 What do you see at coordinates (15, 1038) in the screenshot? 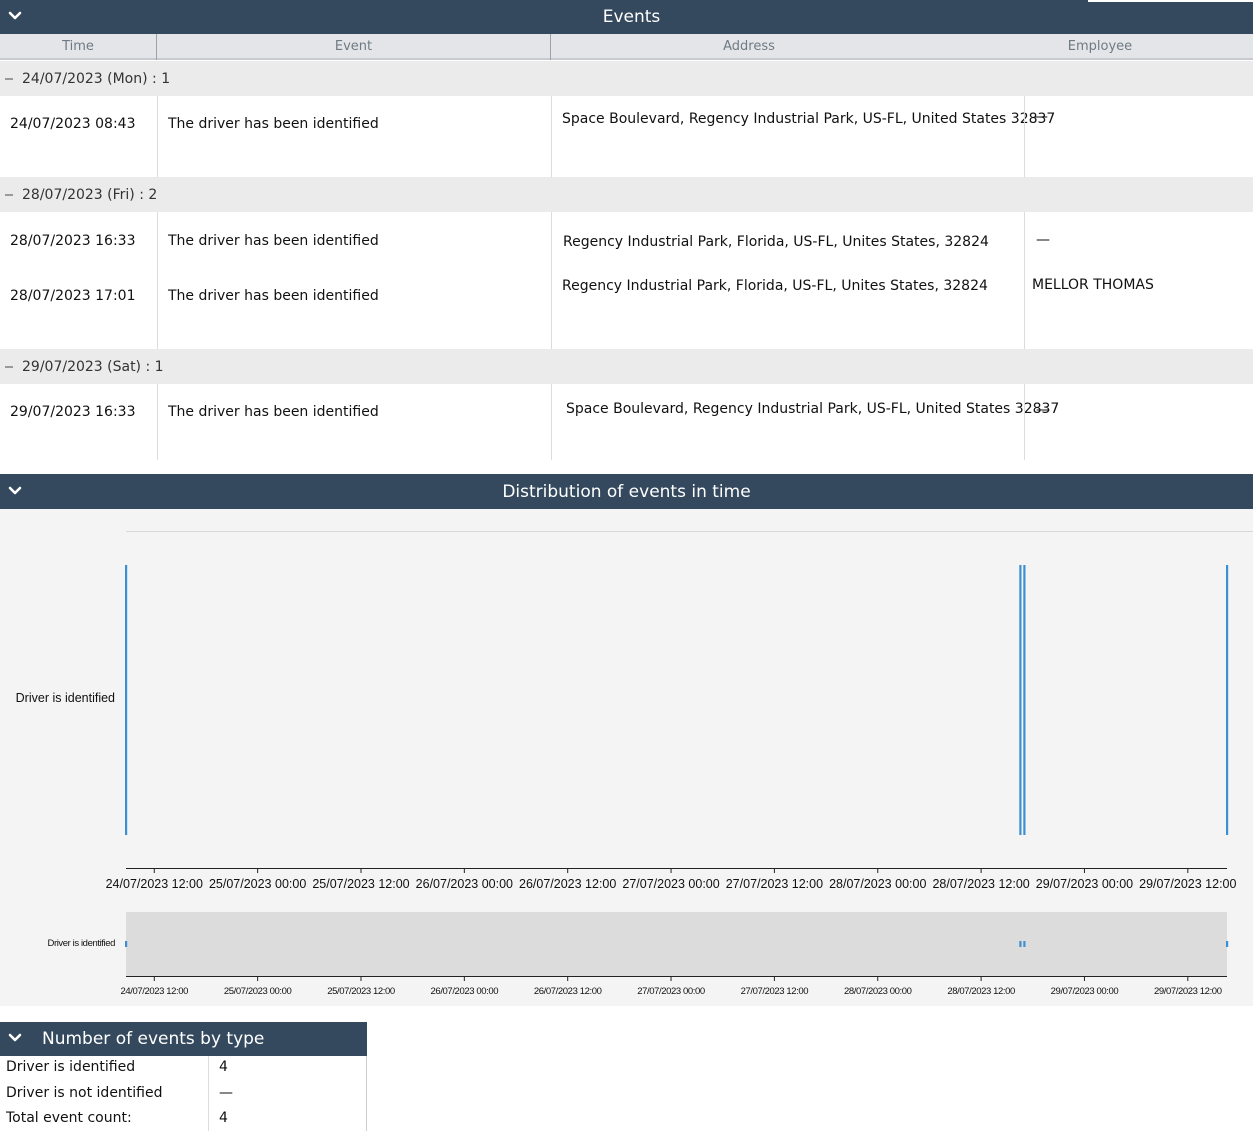
I see `collapse-counts-chevron-icon` at bounding box center [15, 1038].